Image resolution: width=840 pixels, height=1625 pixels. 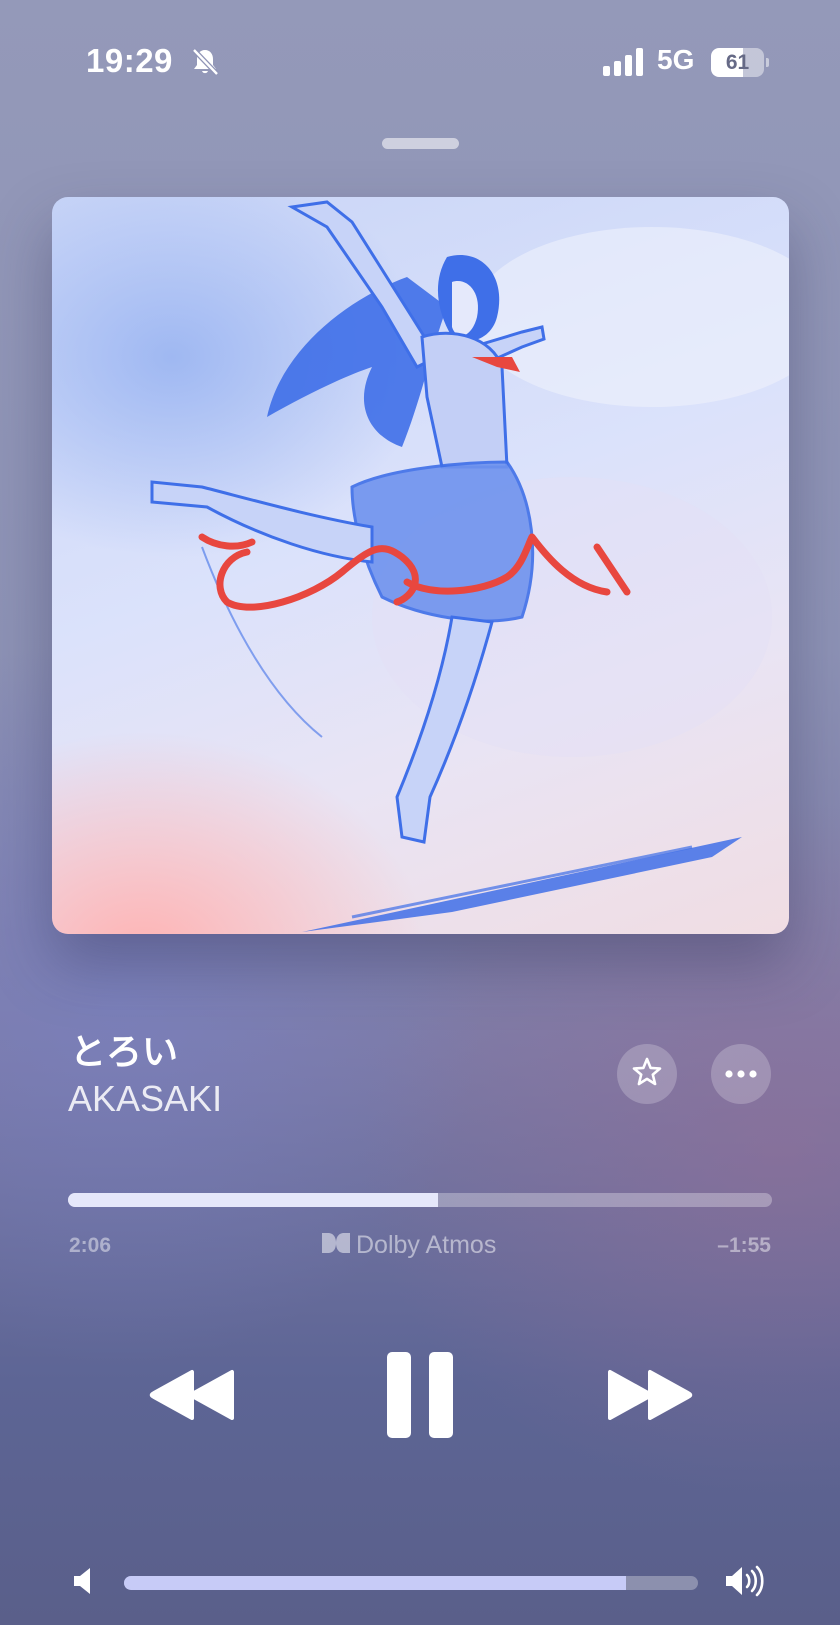 What do you see at coordinates (426, 1244) in the screenshot?
I see `audio-format-label: Dolby Atmos` at bounding box center [426, 1244].